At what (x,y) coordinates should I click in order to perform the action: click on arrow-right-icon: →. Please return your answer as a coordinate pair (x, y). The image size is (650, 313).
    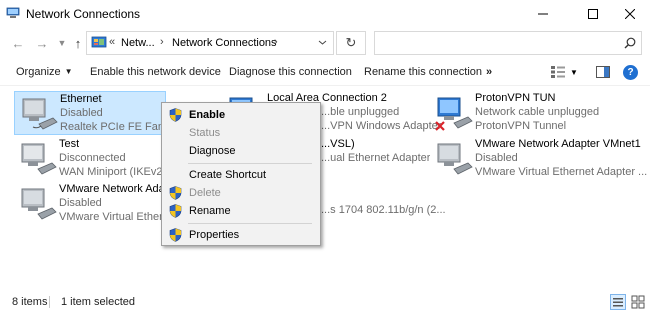
    Looking at the image, I should click on (42, 43).